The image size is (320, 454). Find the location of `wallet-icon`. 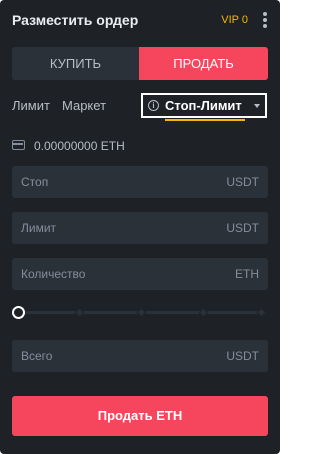

wallet-icon is located at coordinates (18, 145).